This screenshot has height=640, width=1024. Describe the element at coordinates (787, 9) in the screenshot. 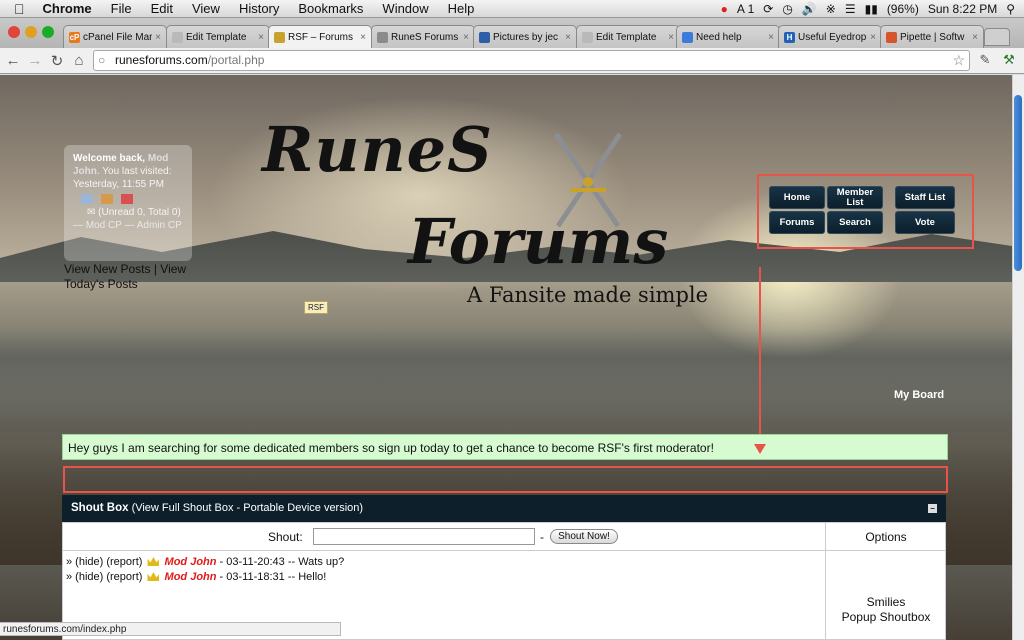

I see `time-machine-icon: ◷` at that location.